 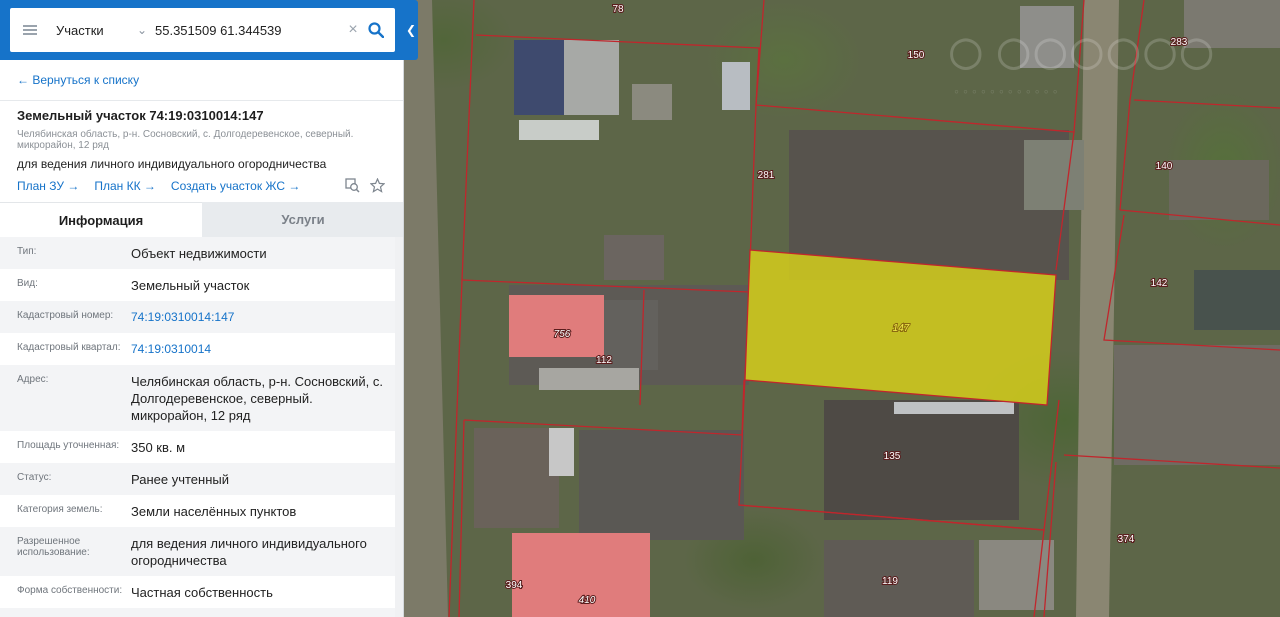 What do you see at coordinates (263, 317) in the screenshot?
I see `cadastral-number-link: 74:19:0310014:147` at bounding box center [263, 317].